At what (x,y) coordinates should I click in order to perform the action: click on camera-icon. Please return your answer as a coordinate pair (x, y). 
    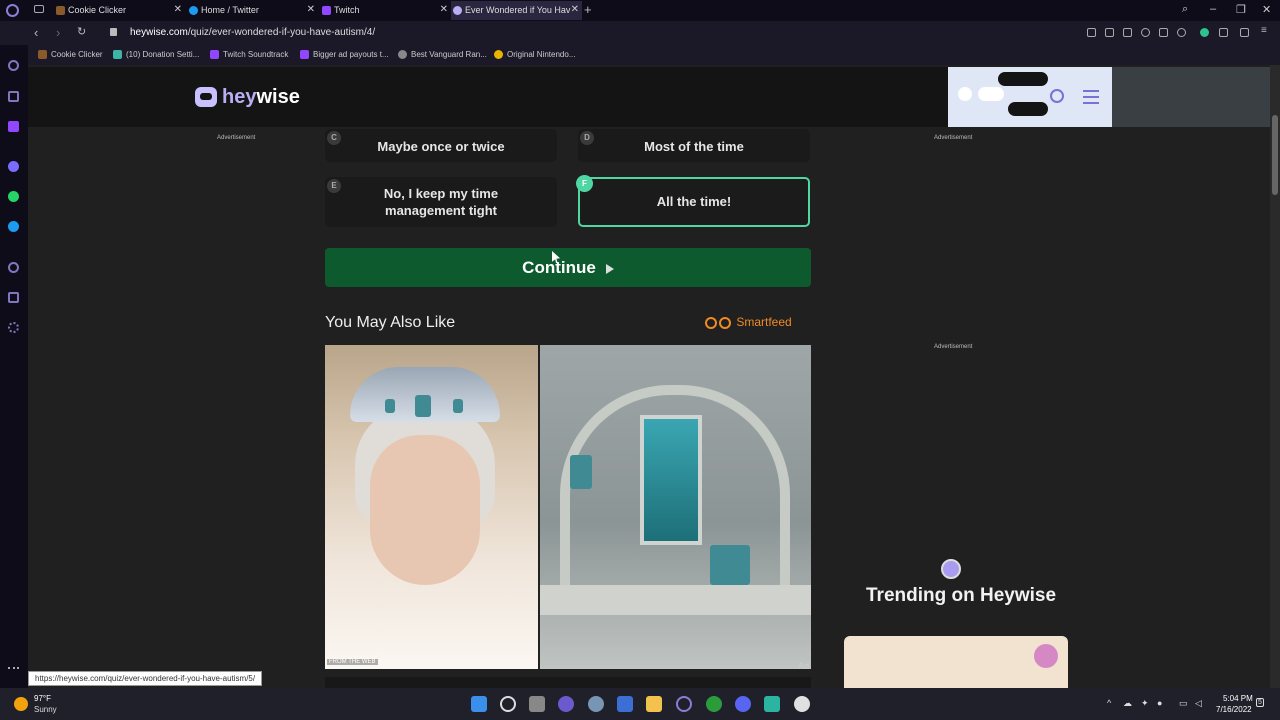
    Looking at the image, I should click on (1127, 32).